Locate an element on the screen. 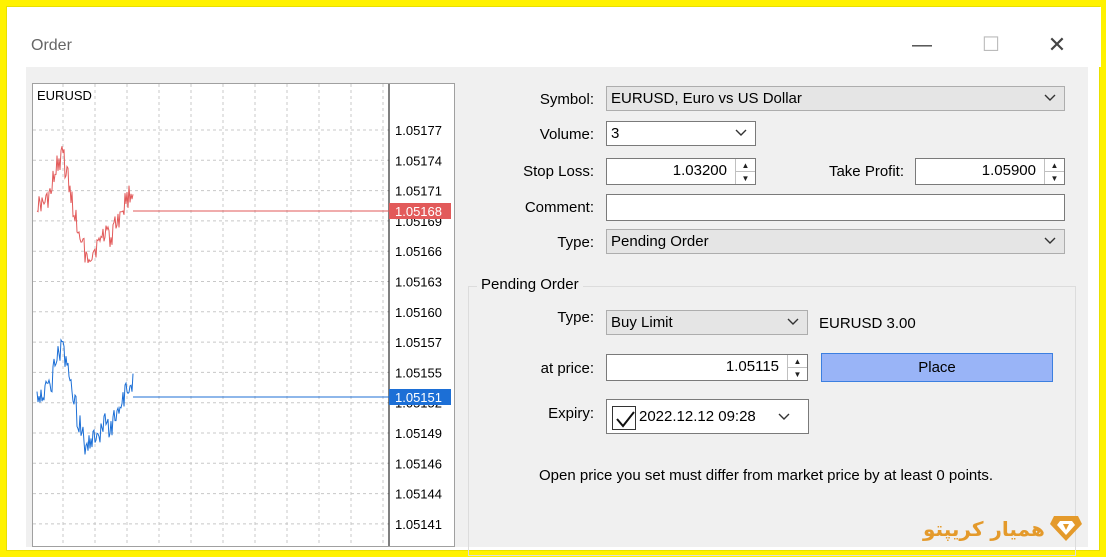 The width and height of the screenshot is (1106, 557). watermark-text: همیار کریپتو is located at coordinates (984, 529).